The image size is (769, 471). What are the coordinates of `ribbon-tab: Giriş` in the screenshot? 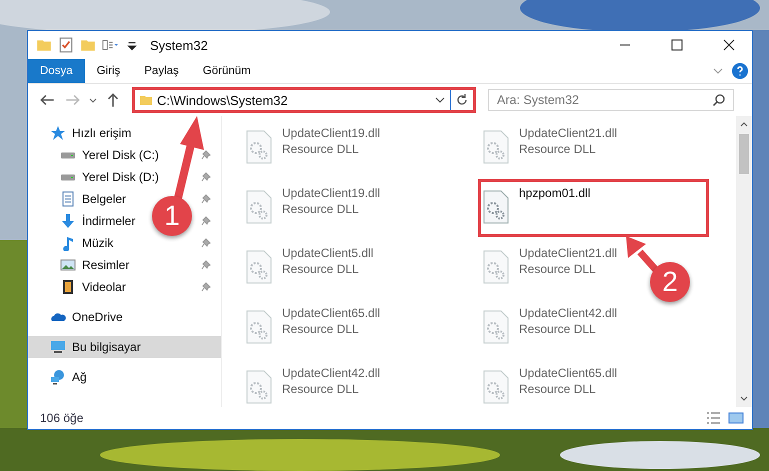 It's located at (108, 71).